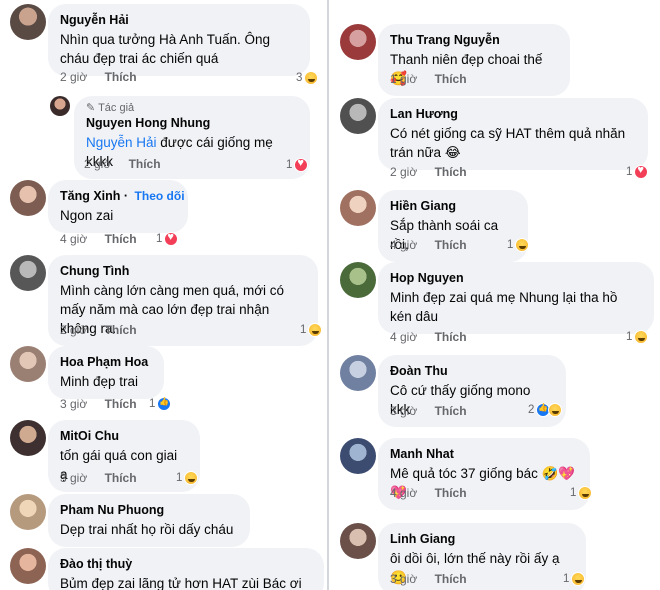 The height and width of the screenshot is (590, 660). What do you see at coordinates (472, 371) in the screenshot?
I see `commenter-name: Đoàn Thu` at bounding box center [472, 371].